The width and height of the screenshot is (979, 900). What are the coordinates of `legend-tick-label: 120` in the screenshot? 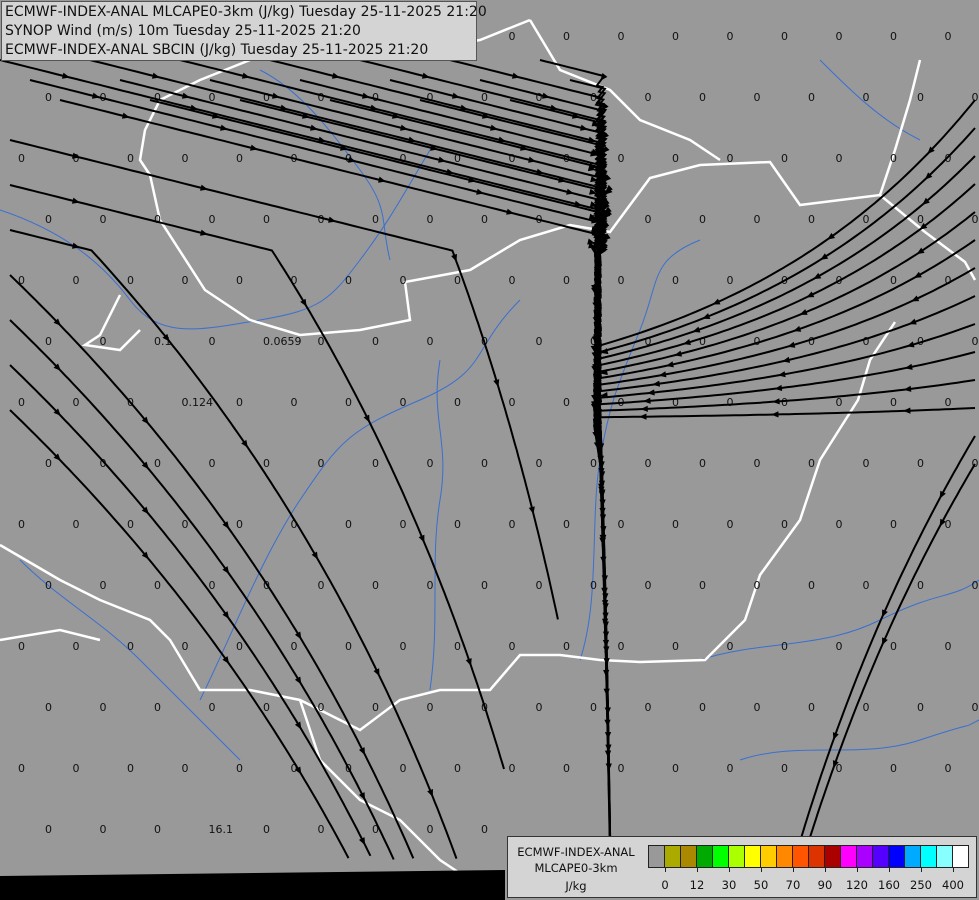 It's located at (857, 885).